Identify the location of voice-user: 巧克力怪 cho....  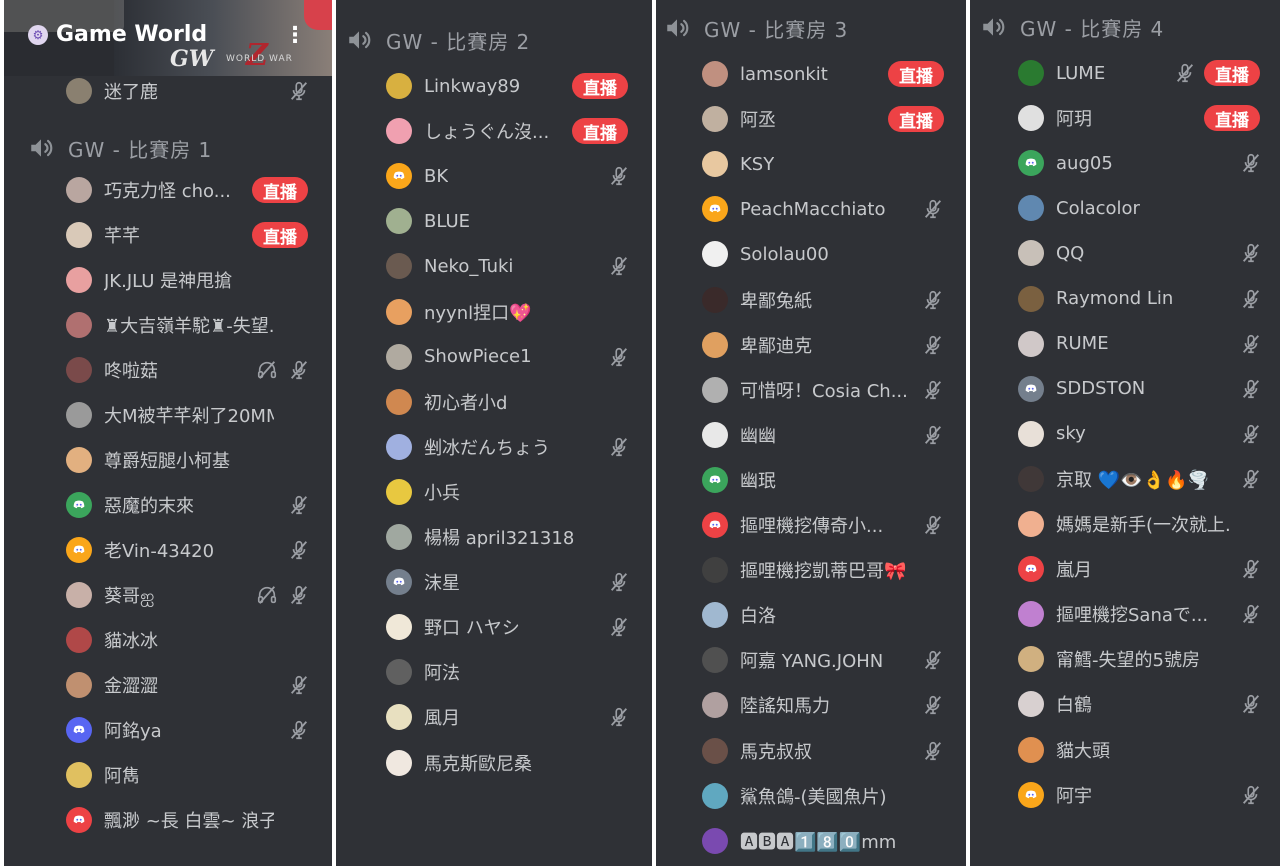
(148, 190).